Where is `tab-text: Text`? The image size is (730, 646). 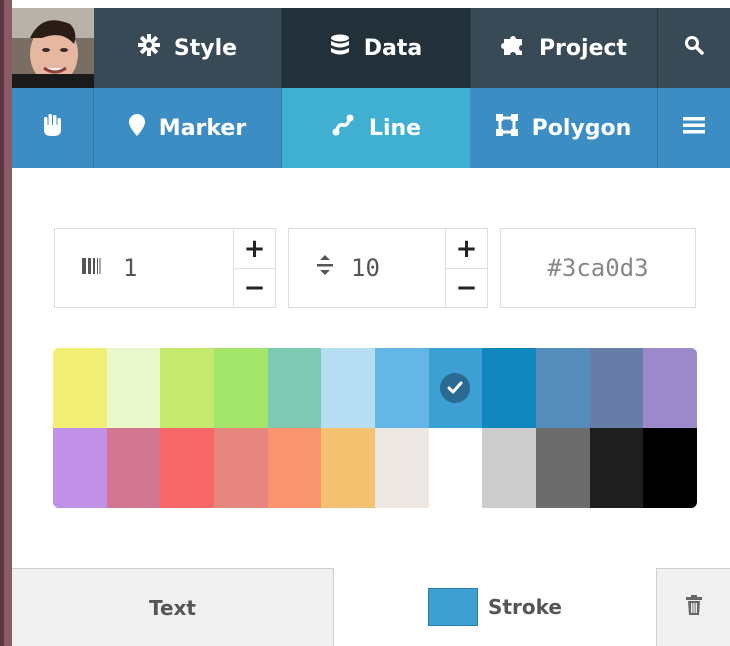
tab-text: Text is located at coordinates (173, 607).